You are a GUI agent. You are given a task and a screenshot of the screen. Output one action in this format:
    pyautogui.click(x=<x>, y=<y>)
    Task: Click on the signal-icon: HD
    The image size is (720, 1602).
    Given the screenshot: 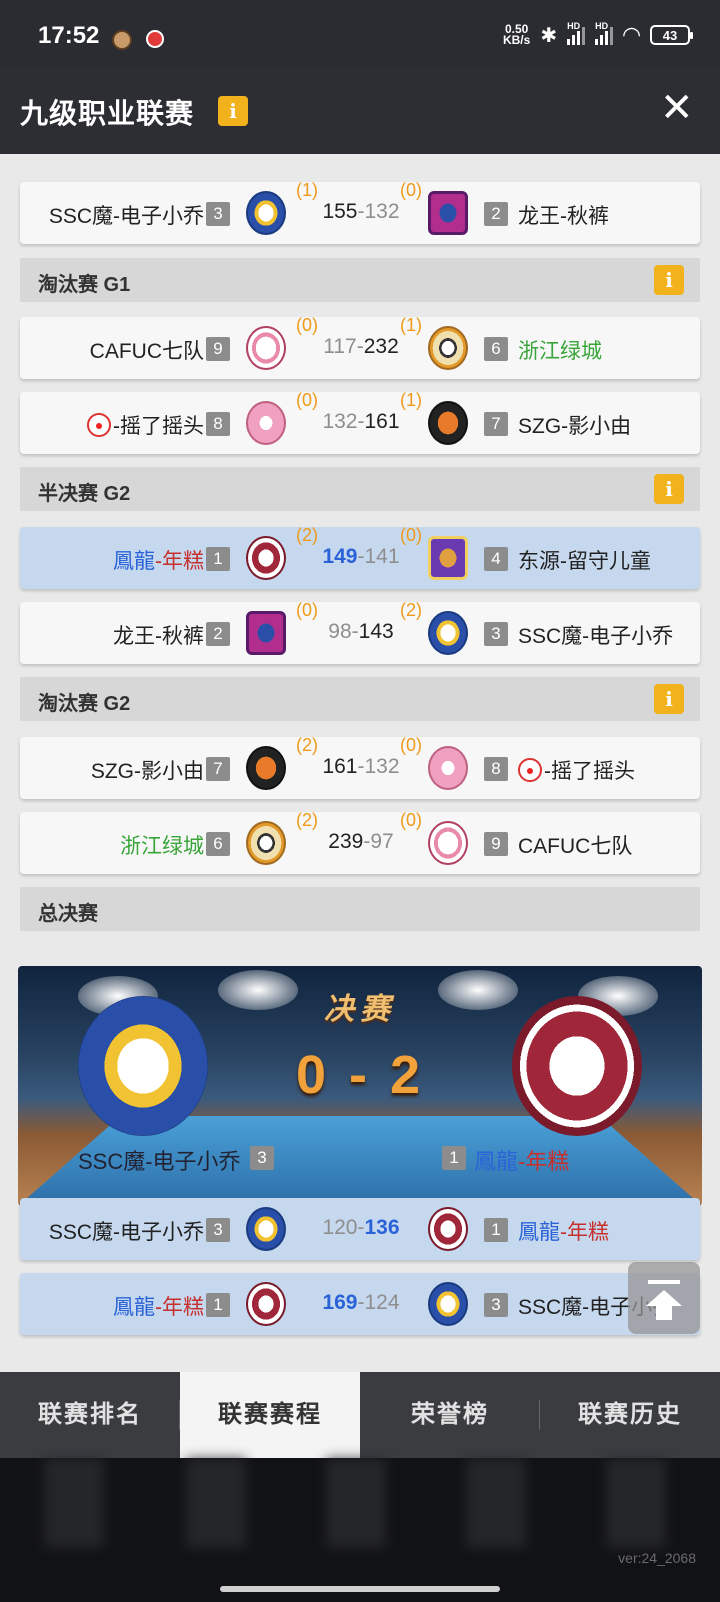 What is the action you would take?
    pyautogui.click(x=576, y=33)
    